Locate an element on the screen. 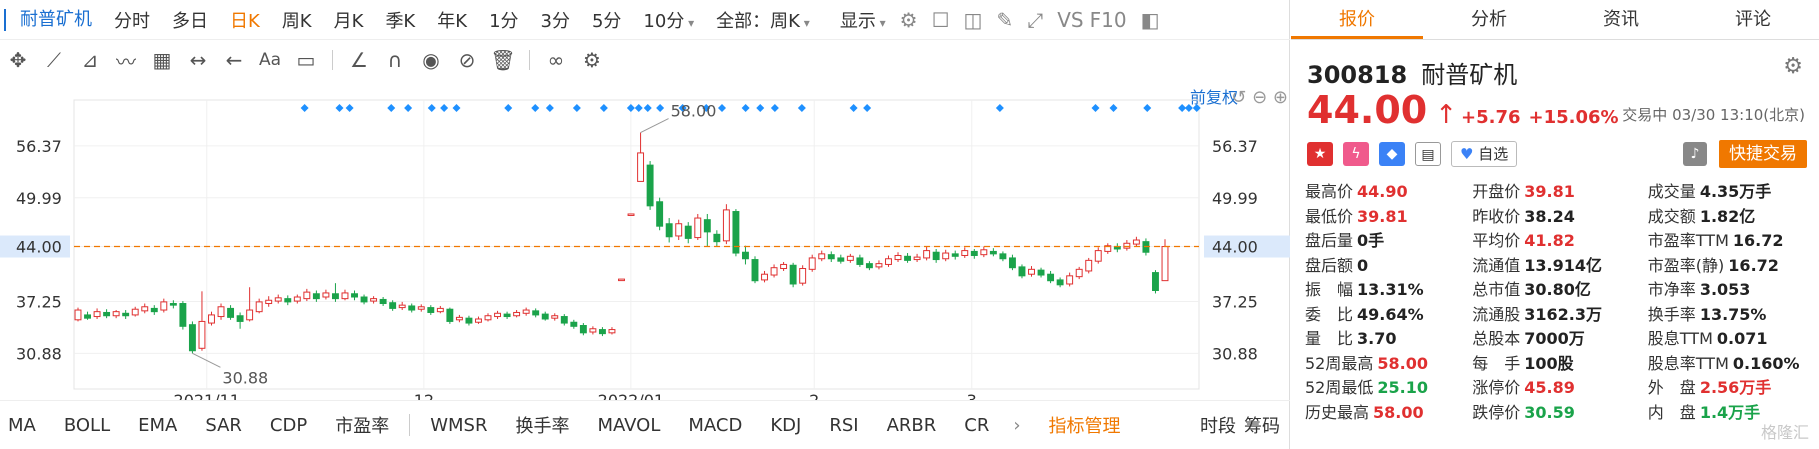 This screenshot has height=449, width=1819. y-tick-label: 44.00 is located at coordinates (39, 247).